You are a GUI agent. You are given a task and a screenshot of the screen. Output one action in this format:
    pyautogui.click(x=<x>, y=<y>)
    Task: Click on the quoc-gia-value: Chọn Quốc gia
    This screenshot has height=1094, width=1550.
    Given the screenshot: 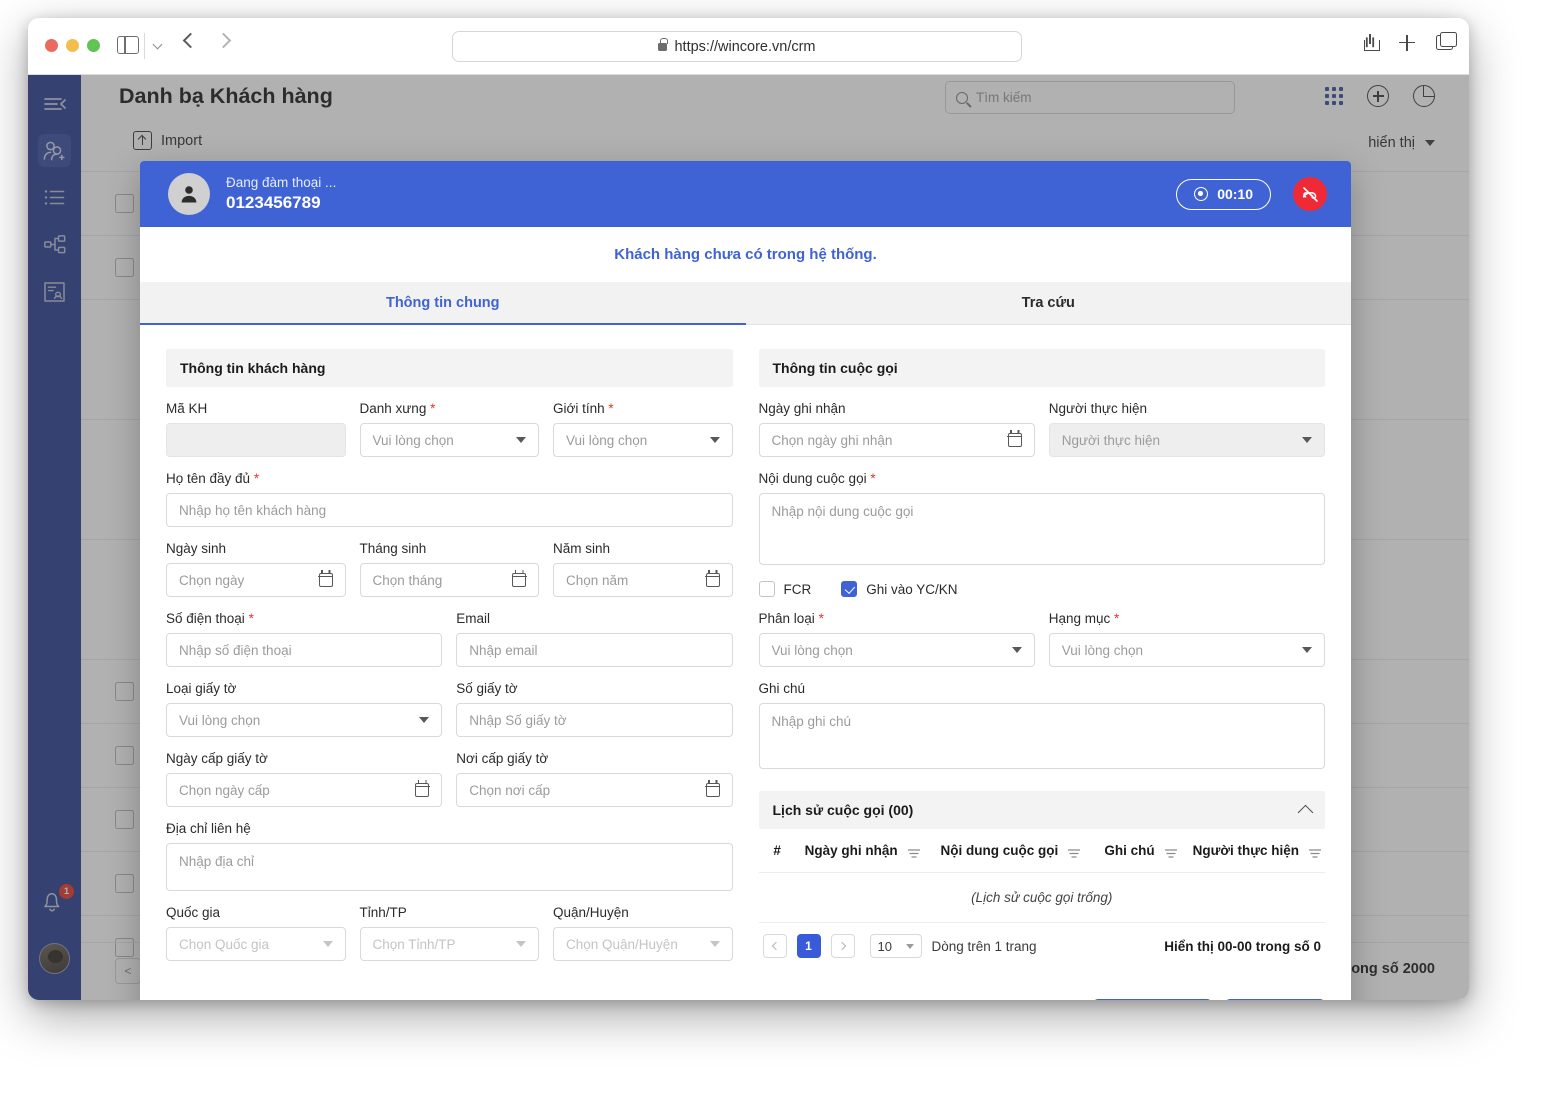 What is the action you would take?
    pyautogui.click(x=224, y=944)
    